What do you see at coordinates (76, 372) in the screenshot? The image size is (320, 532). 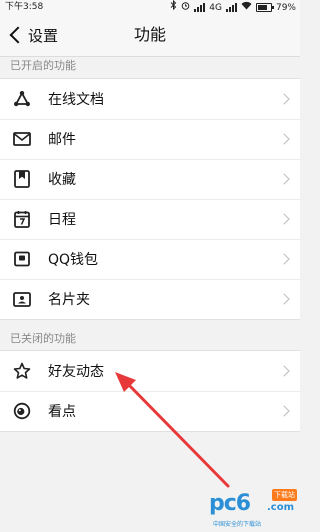 I see `item-label: 好友动态` at bounding box center [76, 372].